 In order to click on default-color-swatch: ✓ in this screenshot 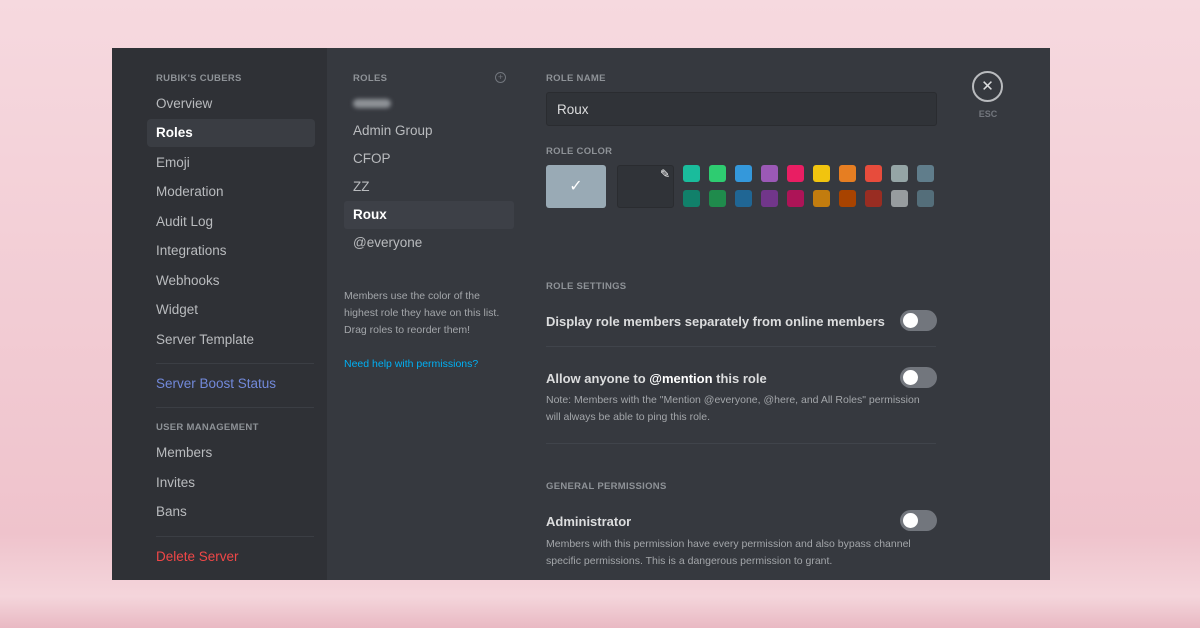, I will do `click(576, 186)`.